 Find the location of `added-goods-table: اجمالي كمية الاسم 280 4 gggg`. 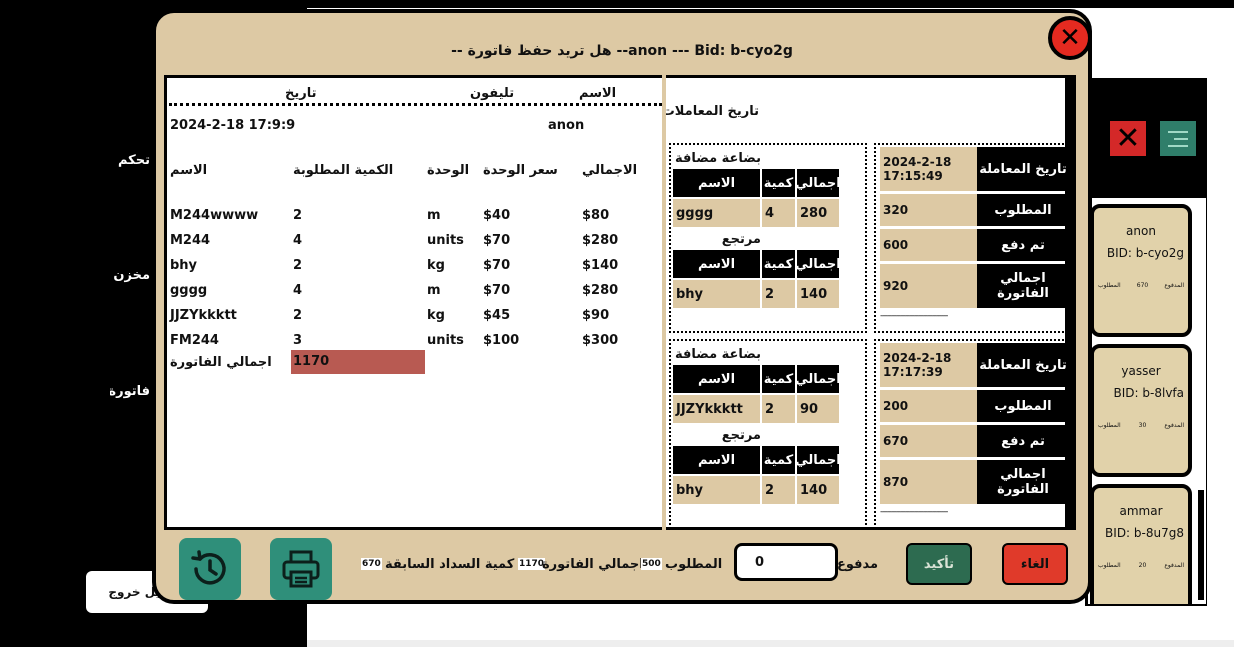

added-goods-table: اجمالي كمية الاسم 280 4 gggg is located at coordinates (756, 199).